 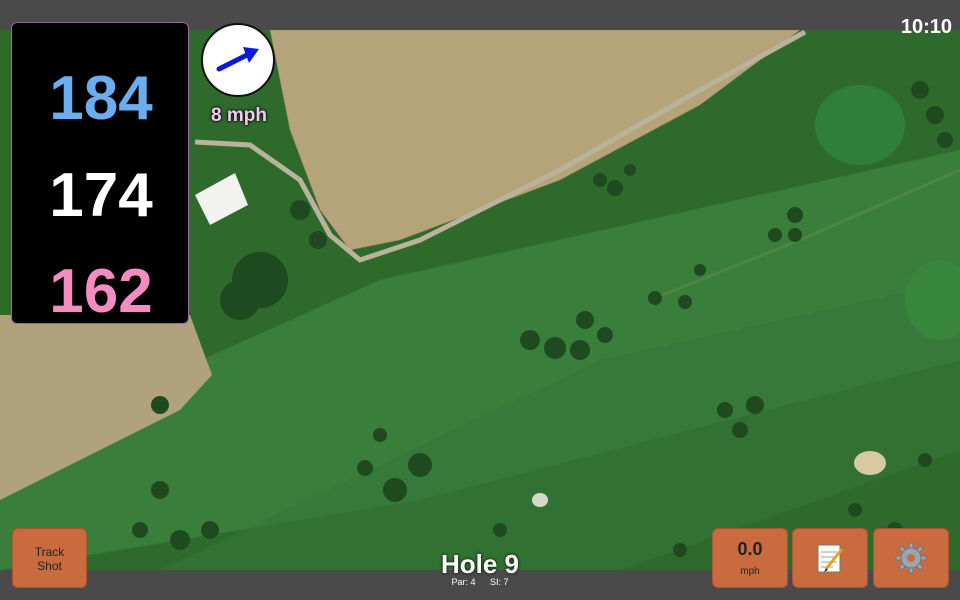 What do you see at coordinates (49, 552) in the screenshot?
I see `track-shot-label-line1: Track` at bounding box center [49, 552].